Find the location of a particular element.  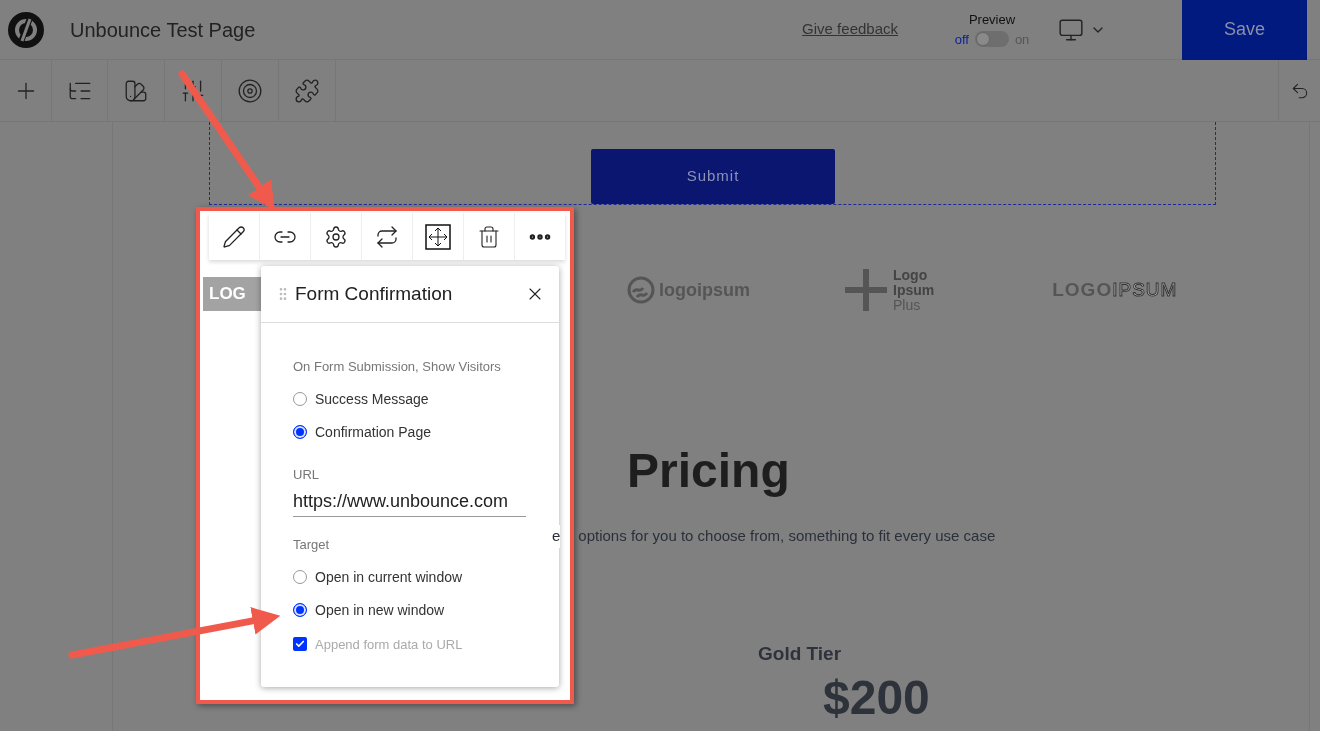

logo-text: Logo is located at coordinates (911, 275).